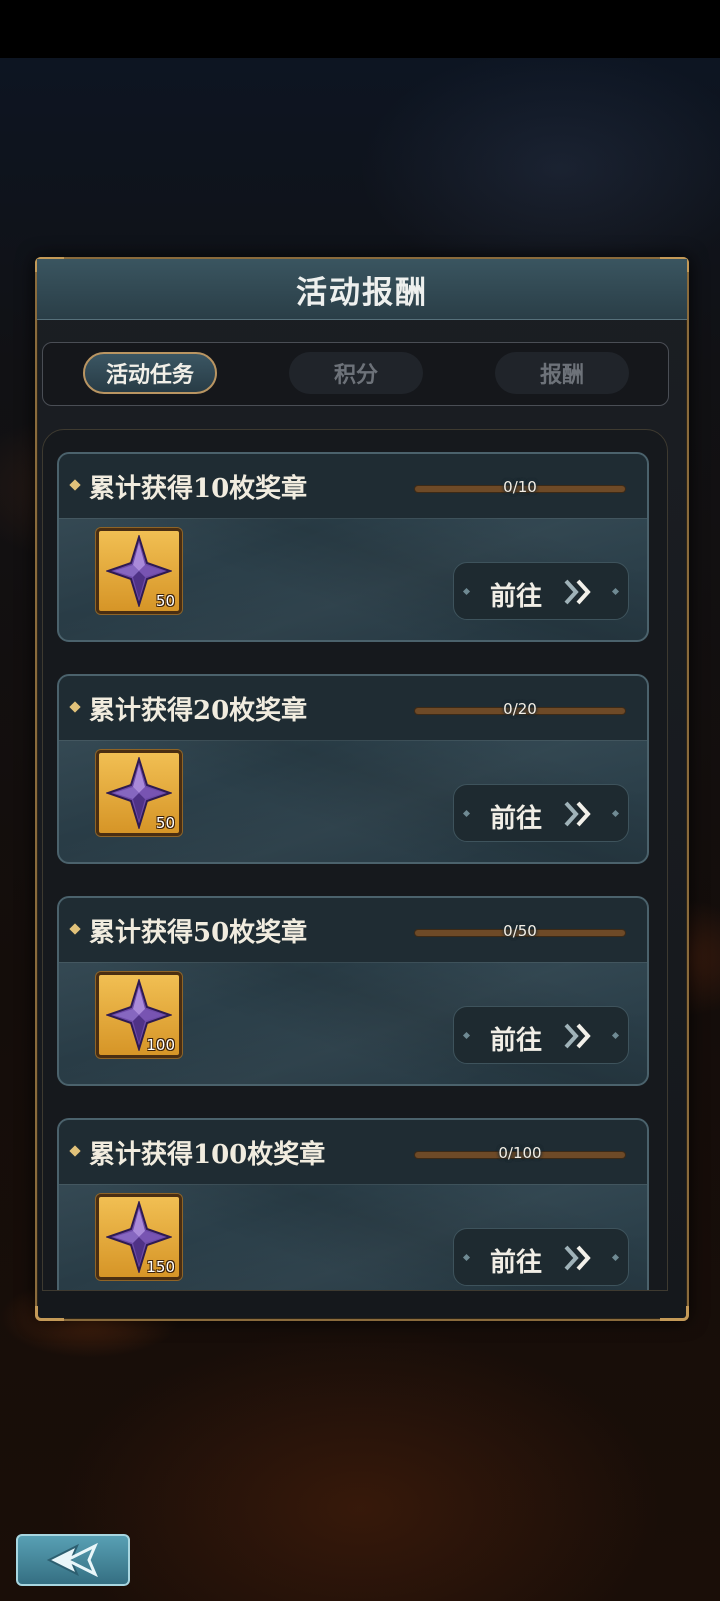  I want to click on progress-text: 0/100, so click(520, 1153).